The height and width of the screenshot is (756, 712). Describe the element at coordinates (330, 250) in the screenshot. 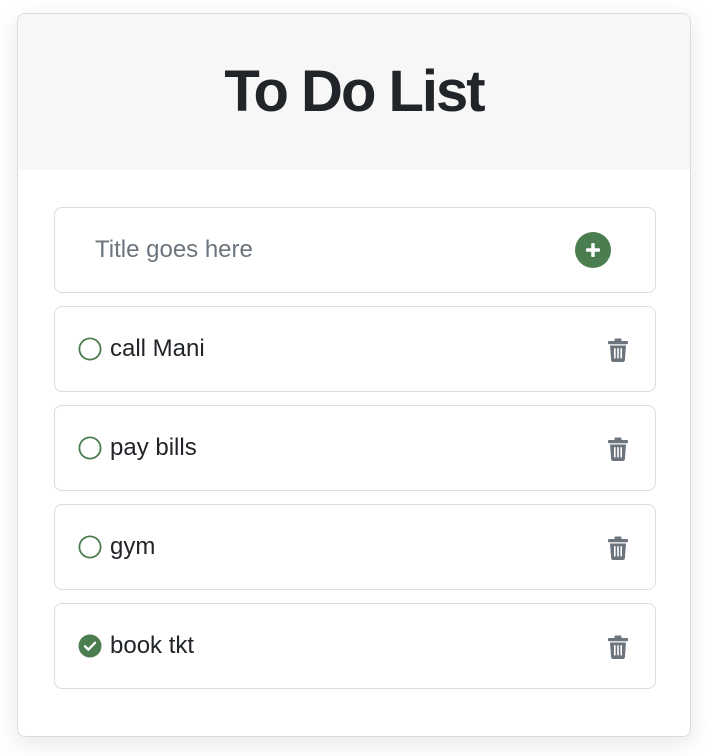

I see `title-input` at that location.